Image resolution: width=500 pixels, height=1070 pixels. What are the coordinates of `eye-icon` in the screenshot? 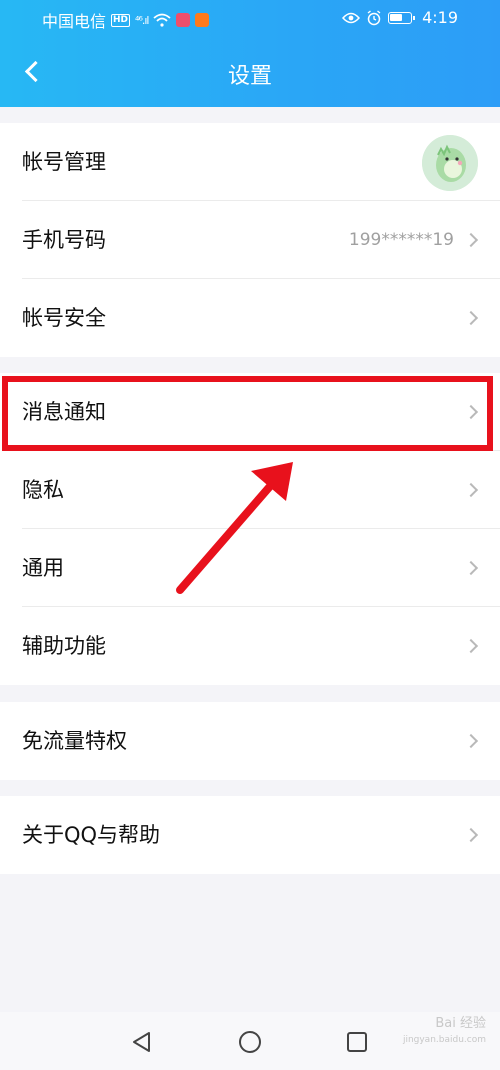 It's located at (351, 17).